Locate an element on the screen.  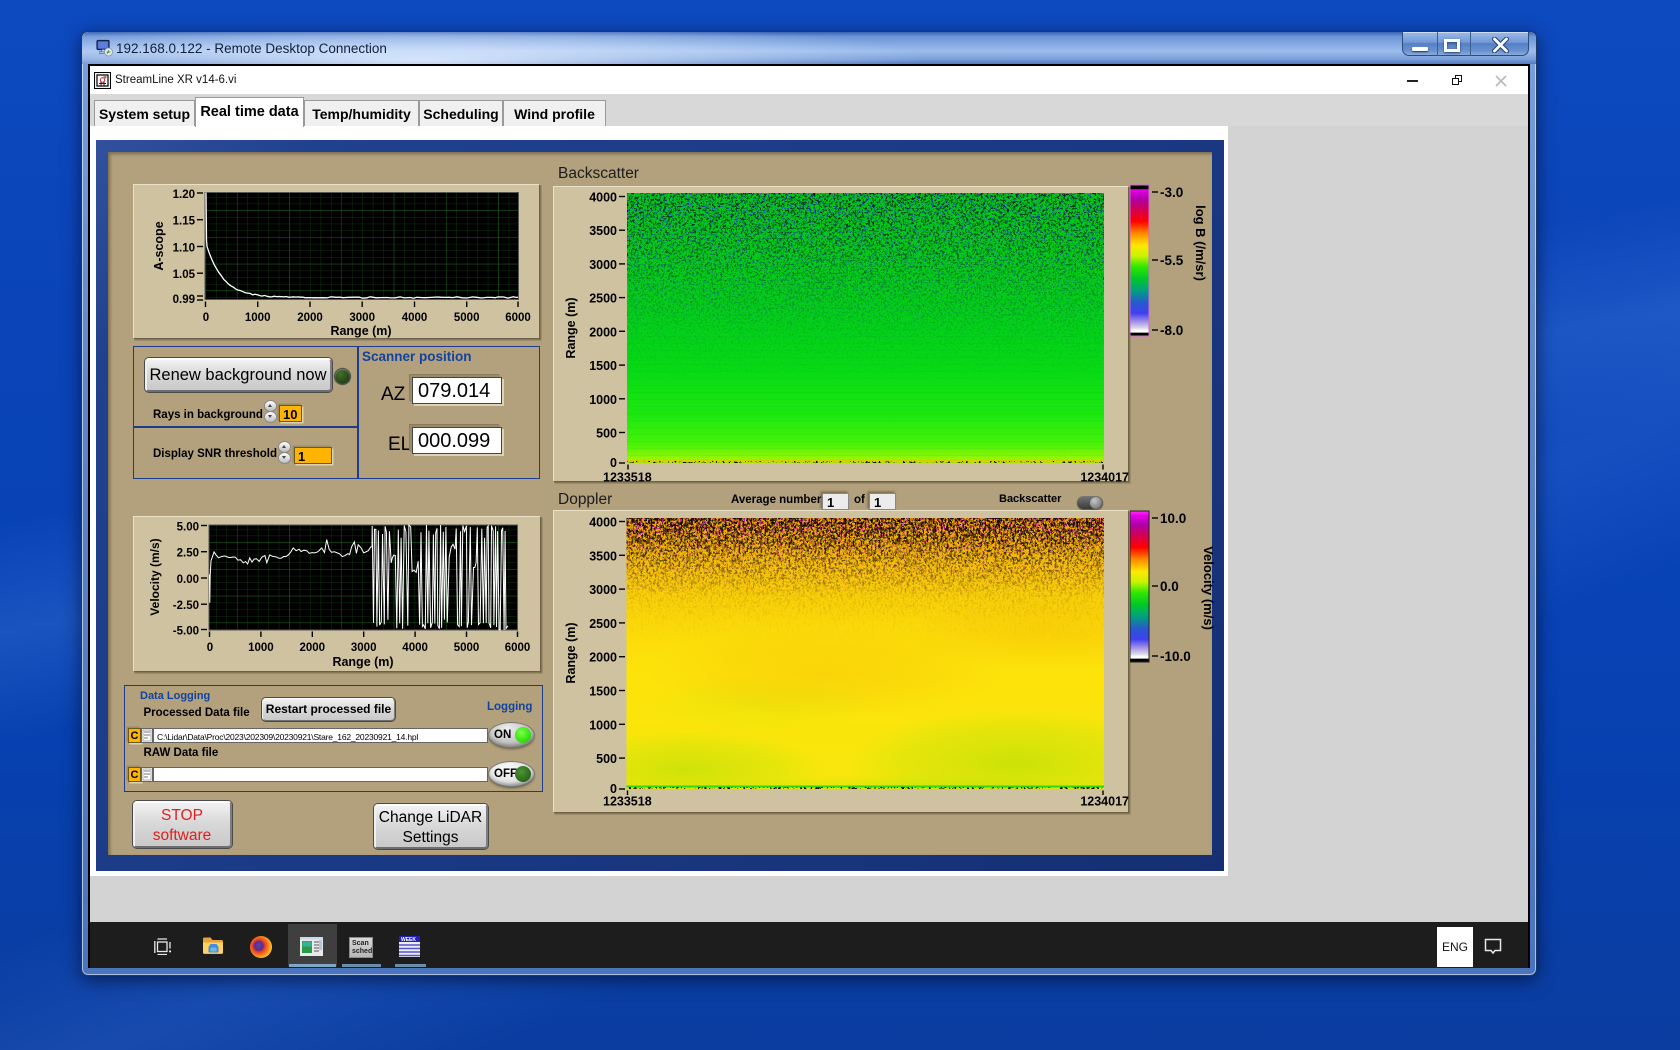
svg-text: 1.05 is located at coordinates (183, 275).